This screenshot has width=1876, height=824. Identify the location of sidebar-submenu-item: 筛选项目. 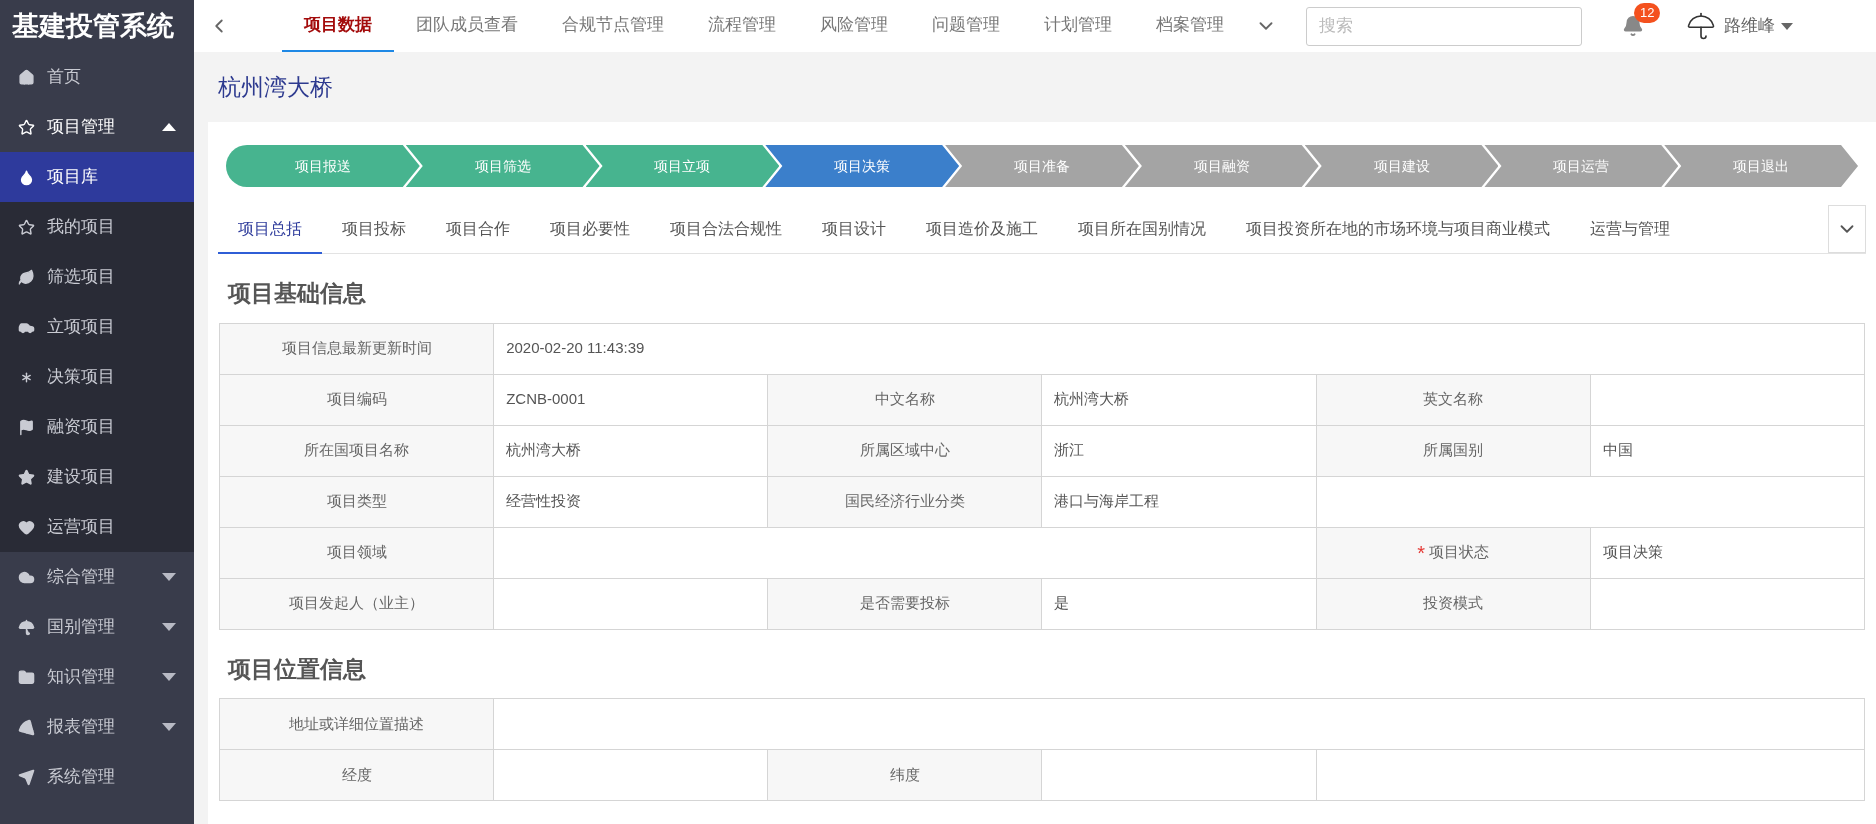
(97, 277).